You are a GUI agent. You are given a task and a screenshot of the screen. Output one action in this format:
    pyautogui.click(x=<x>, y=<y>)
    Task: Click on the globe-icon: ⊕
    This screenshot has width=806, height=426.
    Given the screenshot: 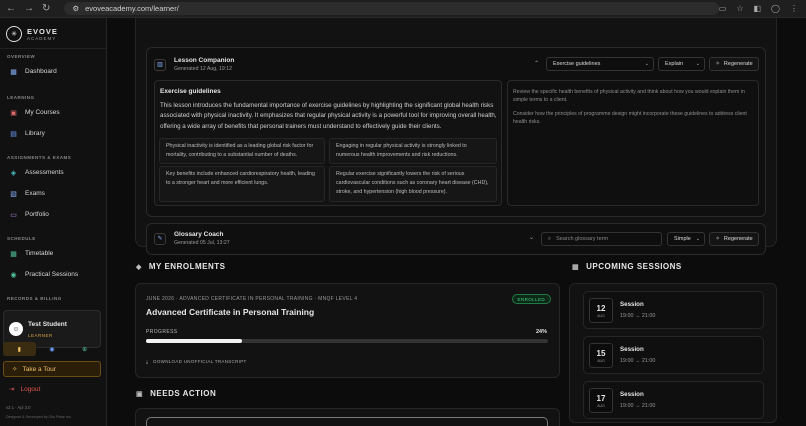 What is the action you would take?
    pyautogui.click(x=84, y=349)
    